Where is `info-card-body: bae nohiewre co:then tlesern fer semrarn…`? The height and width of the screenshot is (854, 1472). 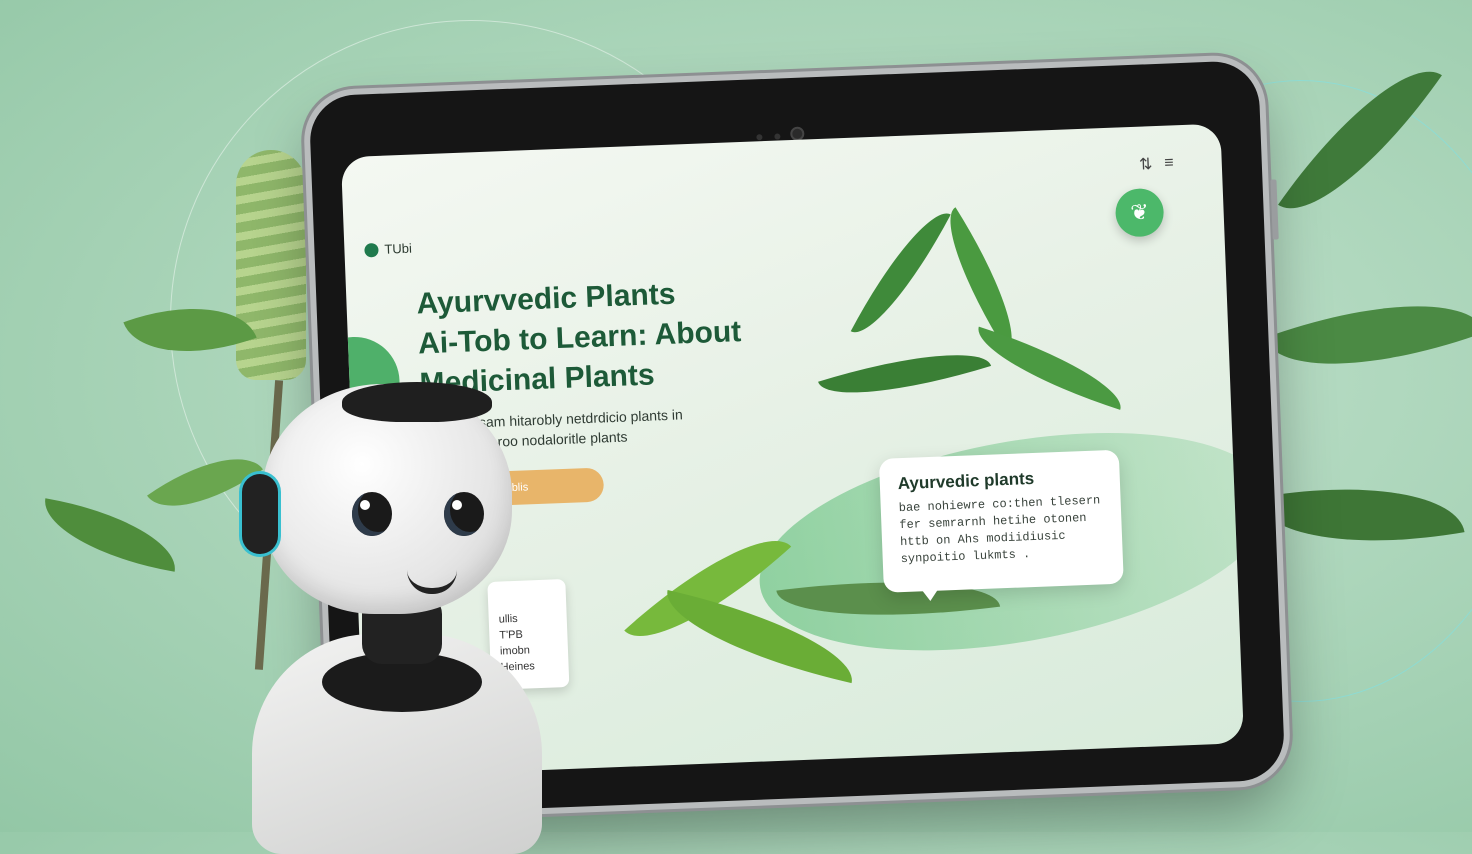 info-card-body: bae nohiewre co:then tlesern fer semrarn… is located at coordinates (1001, 530).